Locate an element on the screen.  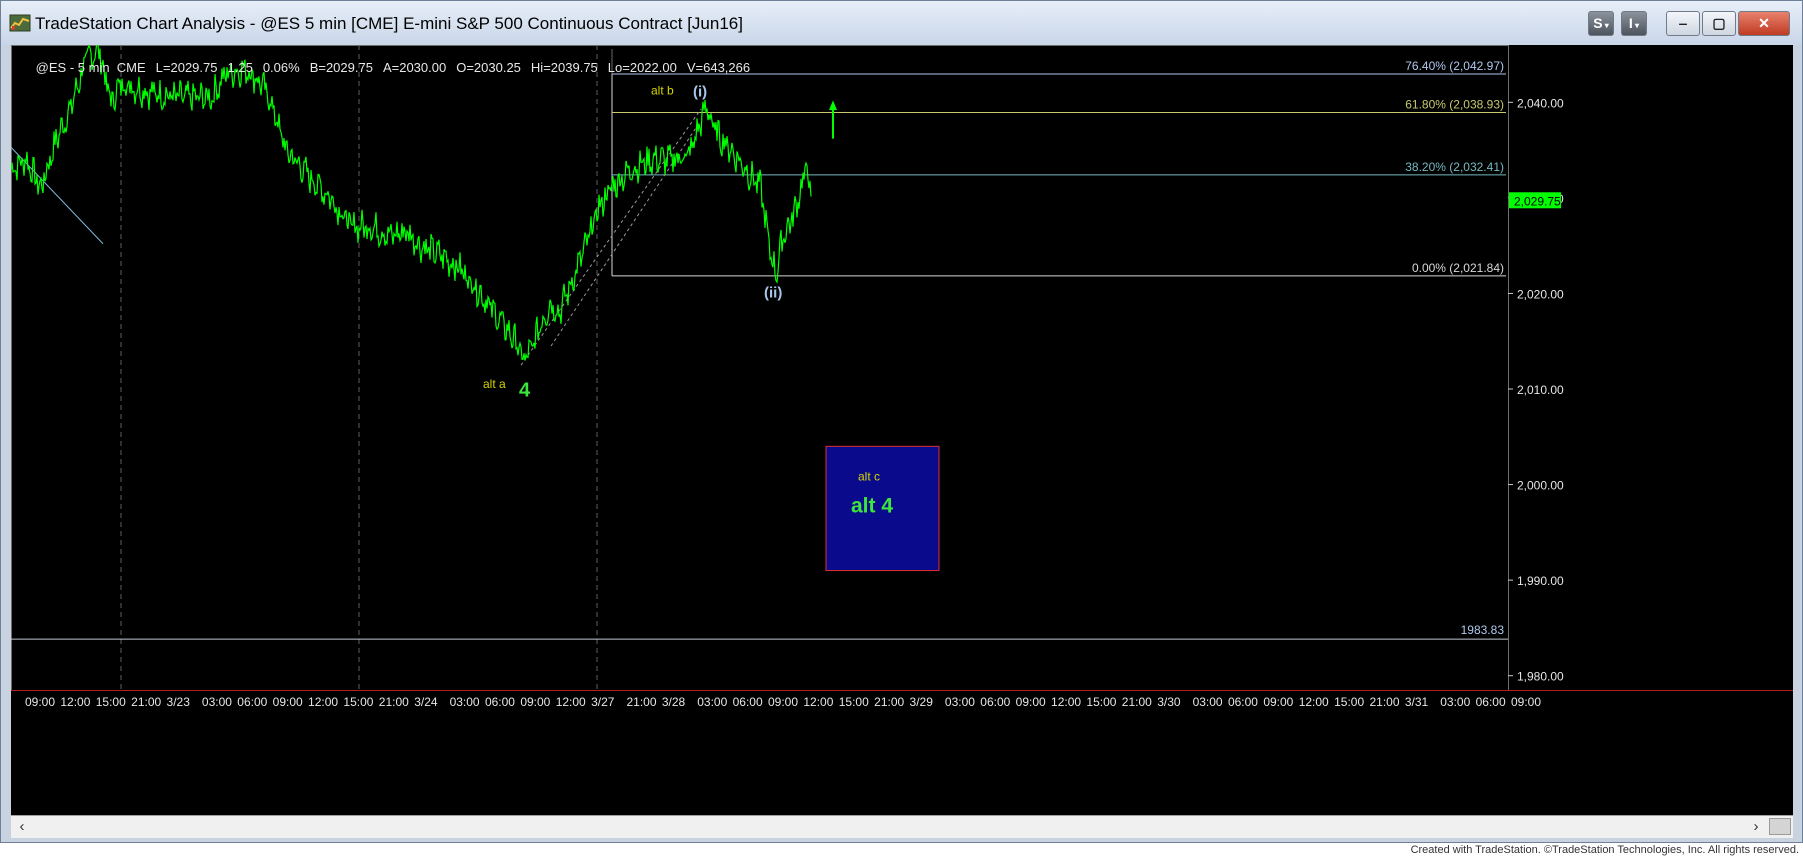
price-tick-label: 2,000.00 is located at coordinates (1540, 486).